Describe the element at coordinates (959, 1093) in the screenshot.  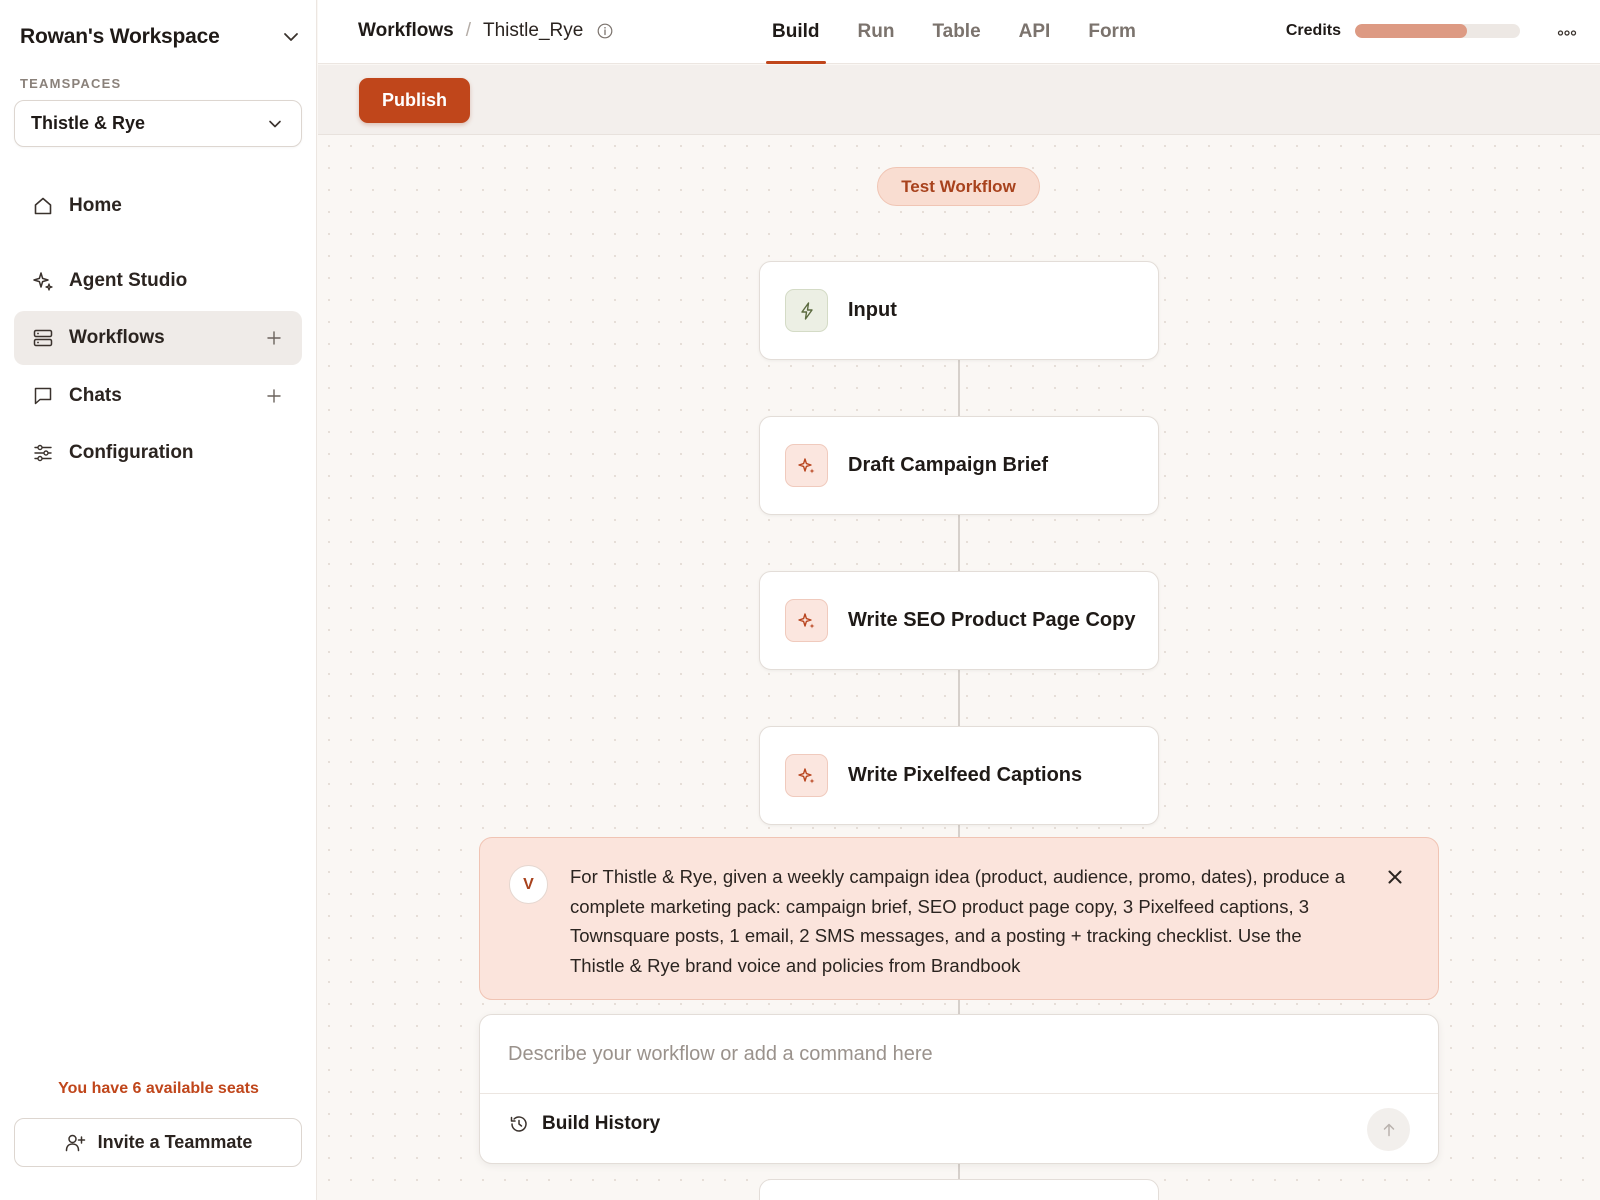
I see `composer-divider` at that location.